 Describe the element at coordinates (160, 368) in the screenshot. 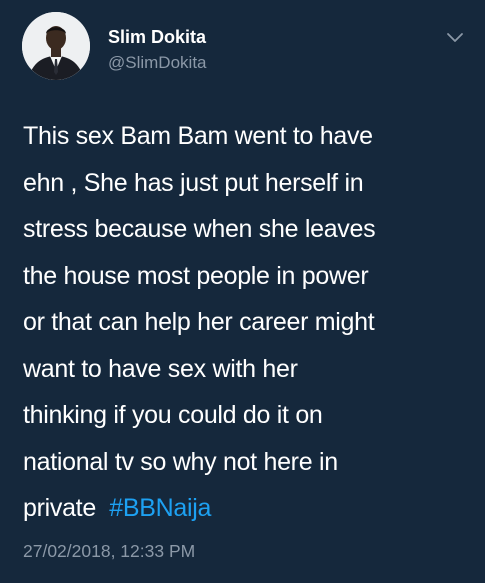

I see `tweet-line: want to have sex with her` at that location.